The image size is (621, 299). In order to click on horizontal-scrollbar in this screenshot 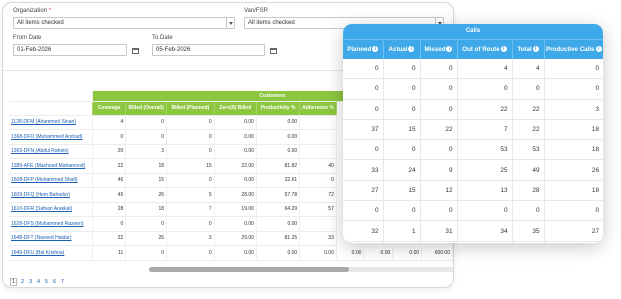, I will do `click(301, 269)`.